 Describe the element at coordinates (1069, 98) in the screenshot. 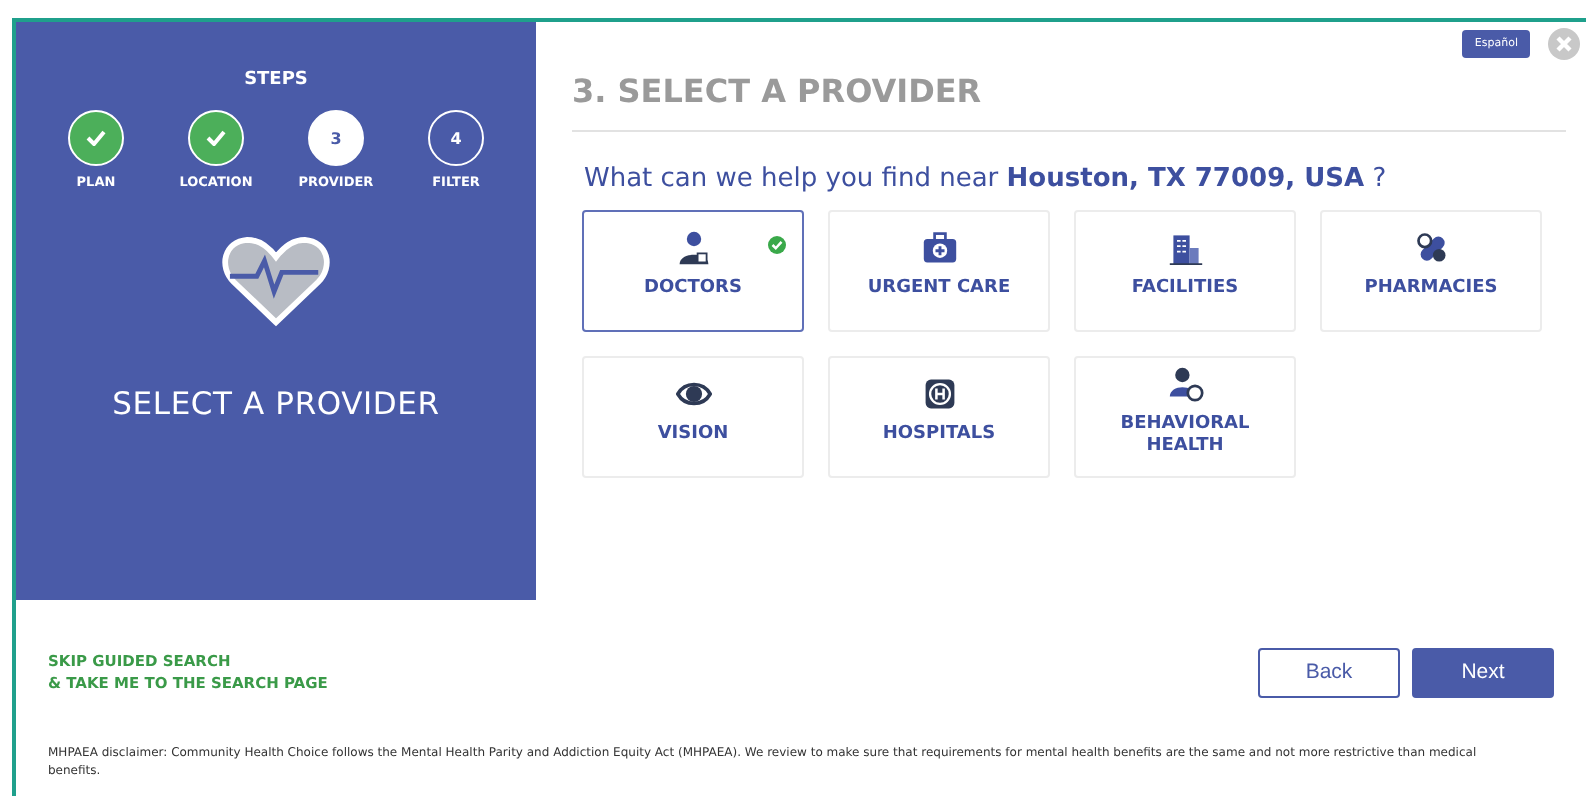

I see `page-title: 3. SELECT A PROVIDER` at that location.